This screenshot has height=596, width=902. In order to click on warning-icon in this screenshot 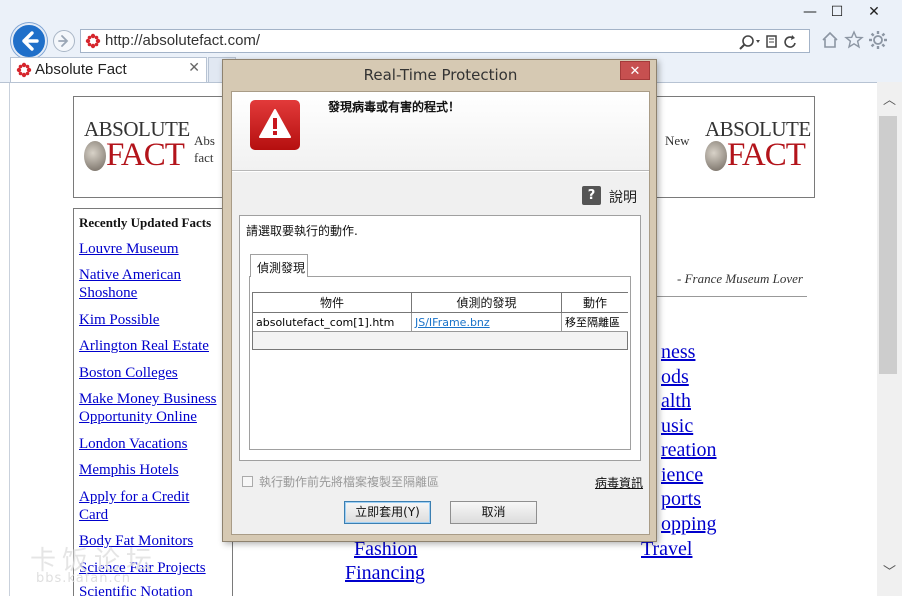, I will do `click(275, 125)`.